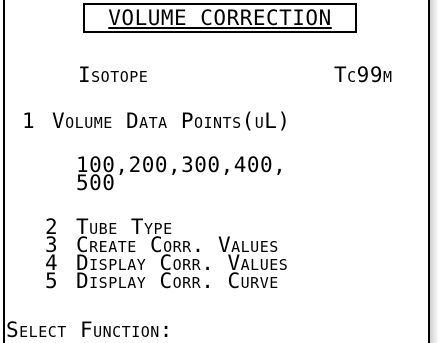 The image size is (439, 343). What do you see at coordinates (51, 281) in the screenshot?
I see `menu-item-5-number: 5` at bounding box center [51, 281].